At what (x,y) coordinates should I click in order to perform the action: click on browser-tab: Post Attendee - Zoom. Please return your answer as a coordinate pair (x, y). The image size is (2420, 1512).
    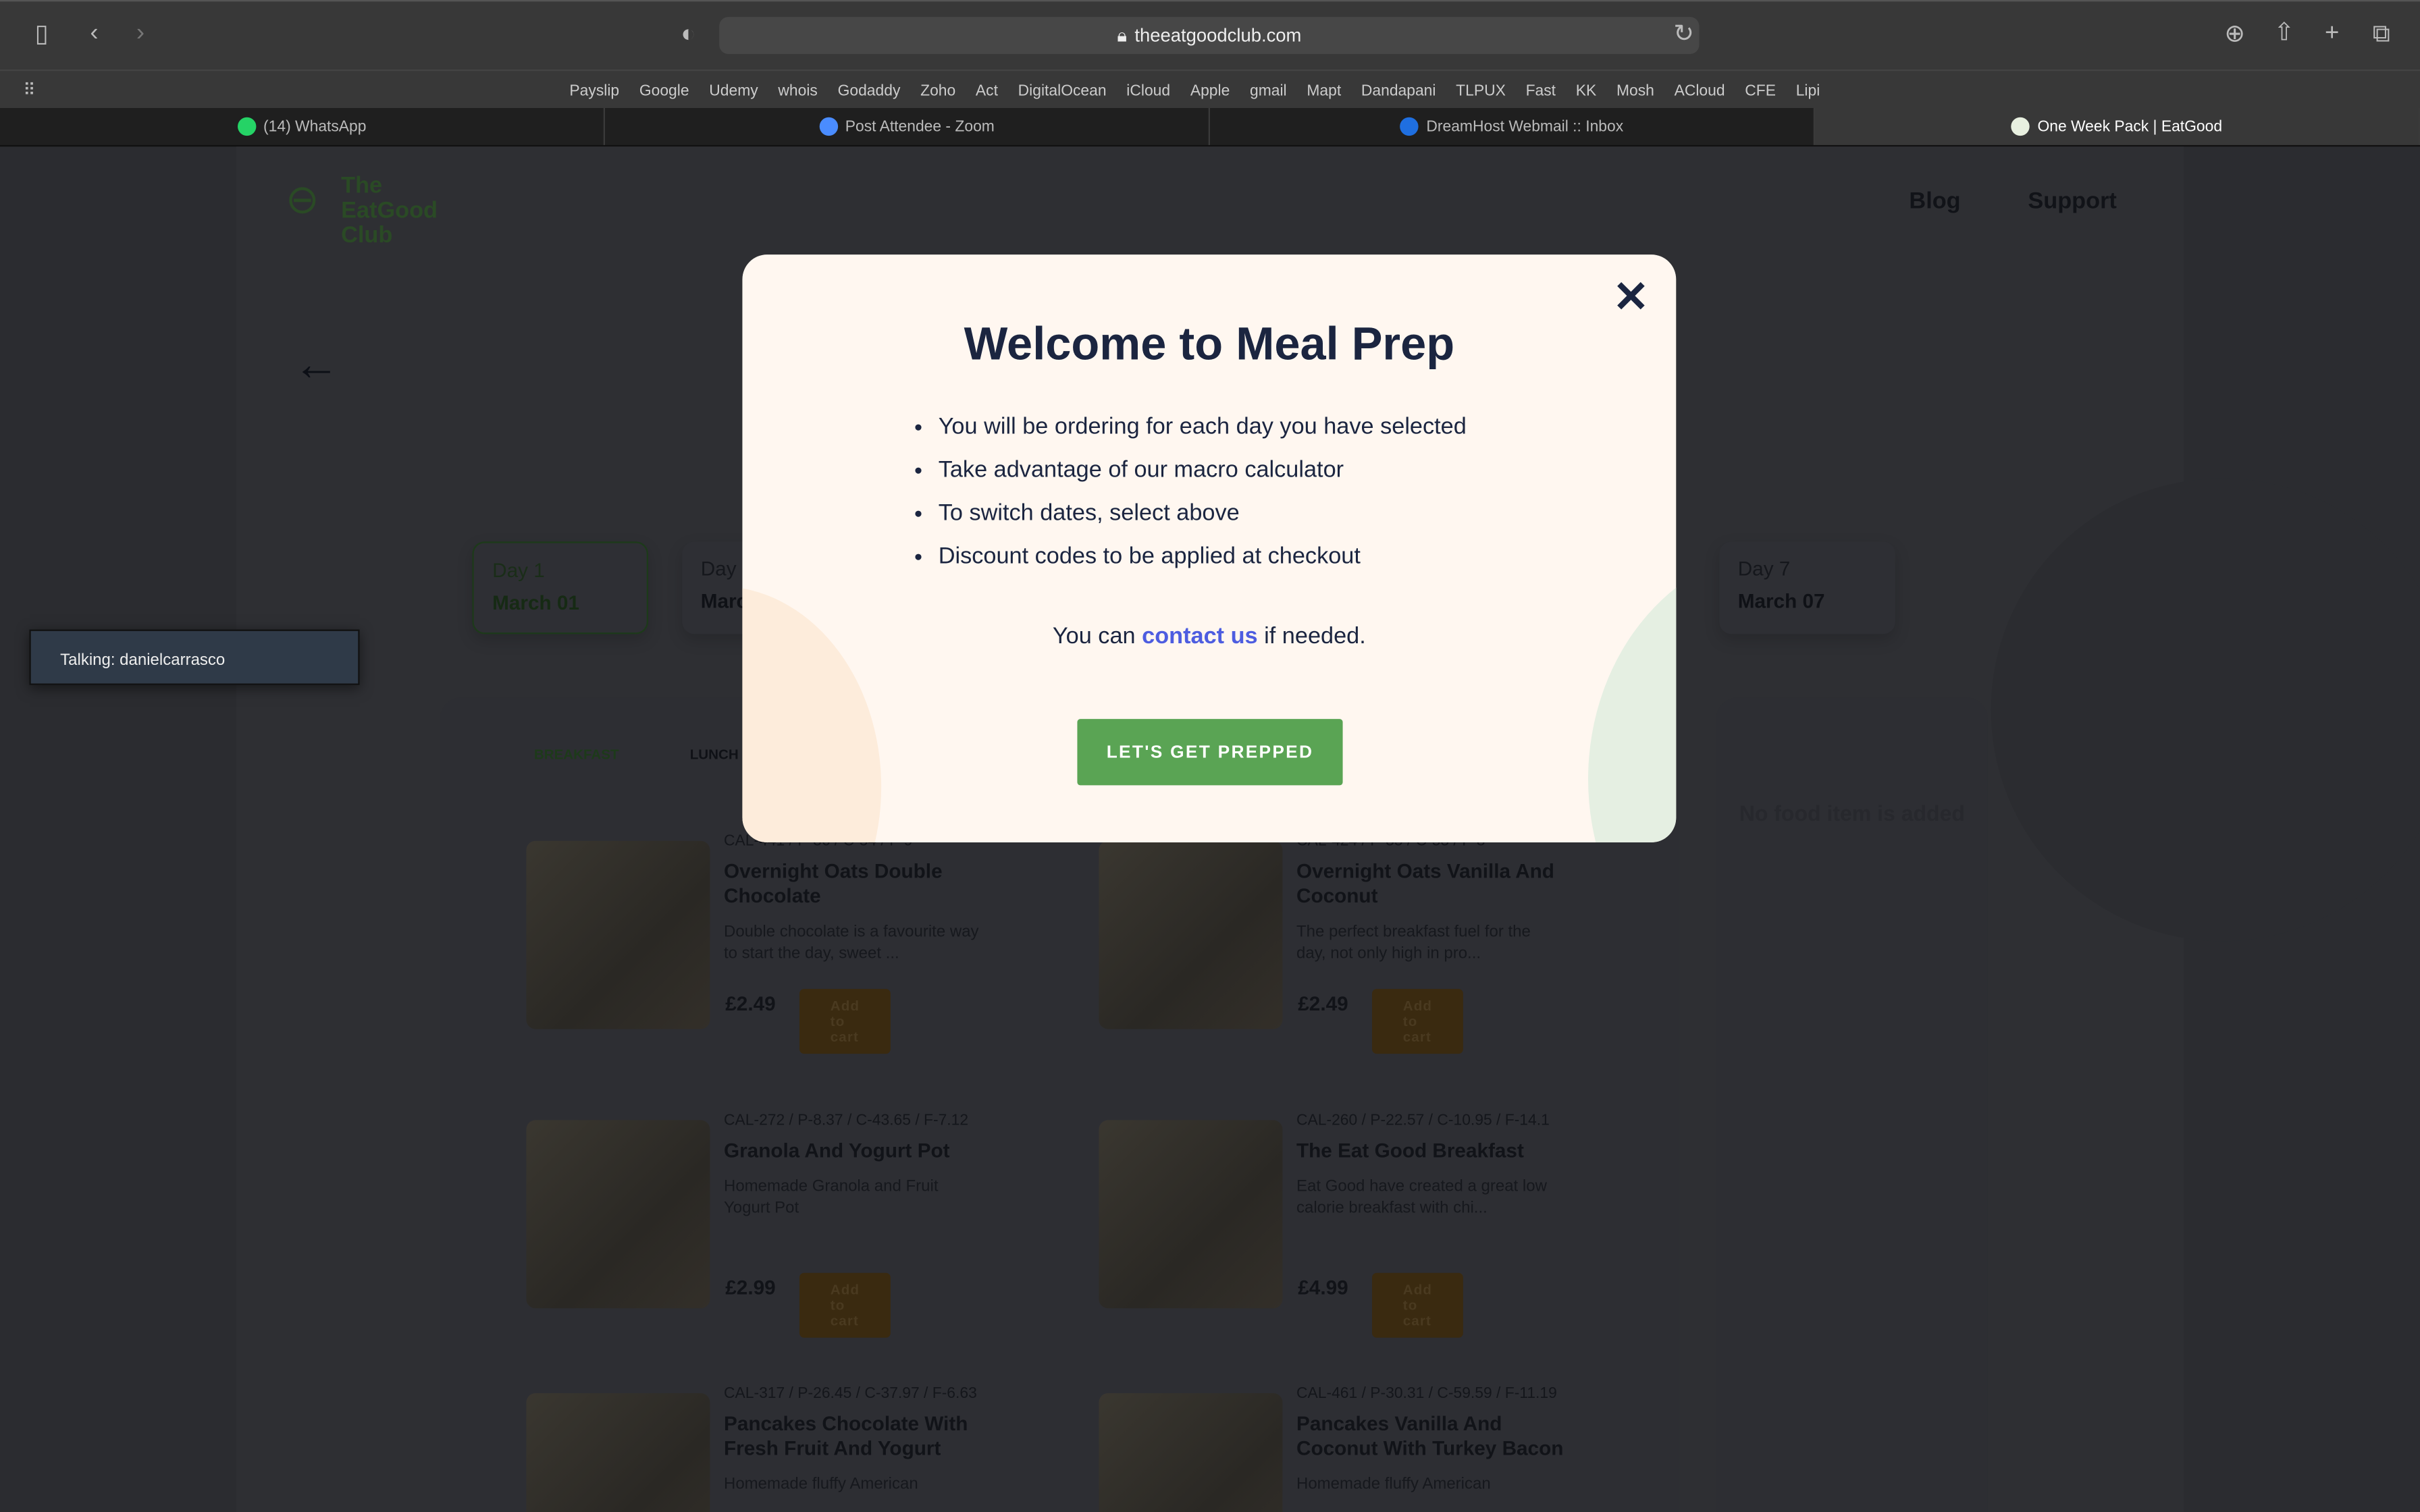
    Looking at the image, I should click on (907, 126).